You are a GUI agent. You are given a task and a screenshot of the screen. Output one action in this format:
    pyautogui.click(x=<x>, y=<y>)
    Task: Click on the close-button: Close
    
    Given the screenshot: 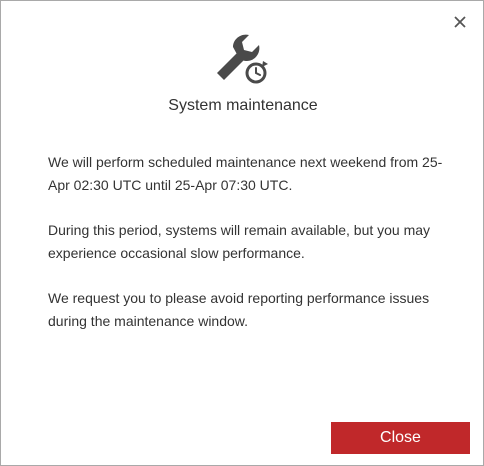 What is the action you would take?
    pyautogui.click(x=400, y=438)
    